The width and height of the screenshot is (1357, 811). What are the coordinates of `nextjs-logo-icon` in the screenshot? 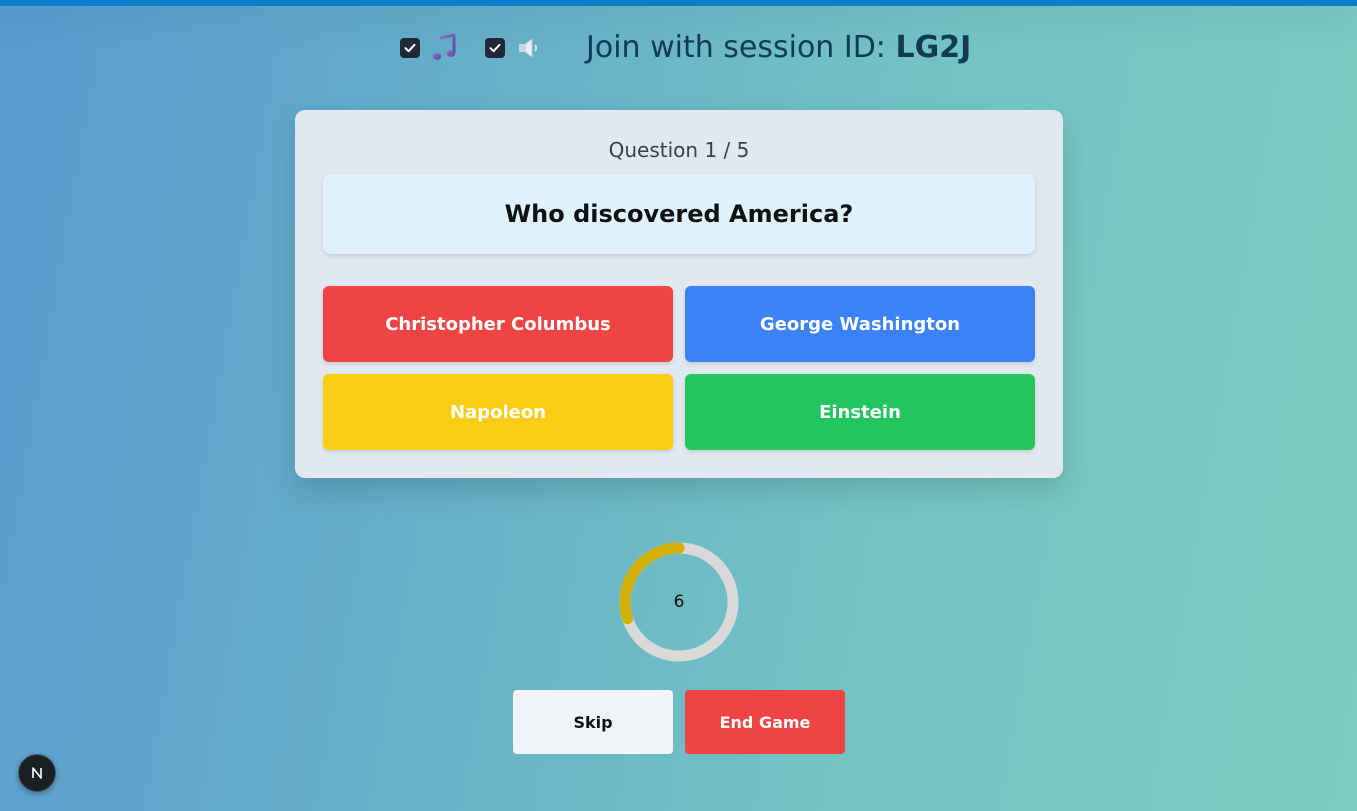 It's located at (37, 773).